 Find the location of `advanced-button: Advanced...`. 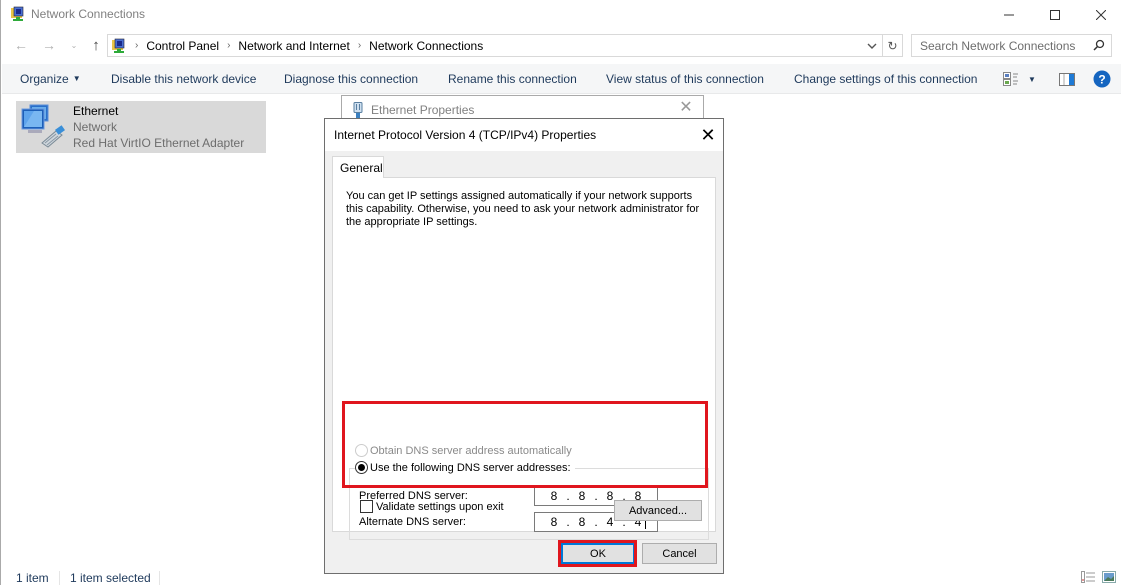

advanced-button: Advanced... is located at coordinates (658, 510).